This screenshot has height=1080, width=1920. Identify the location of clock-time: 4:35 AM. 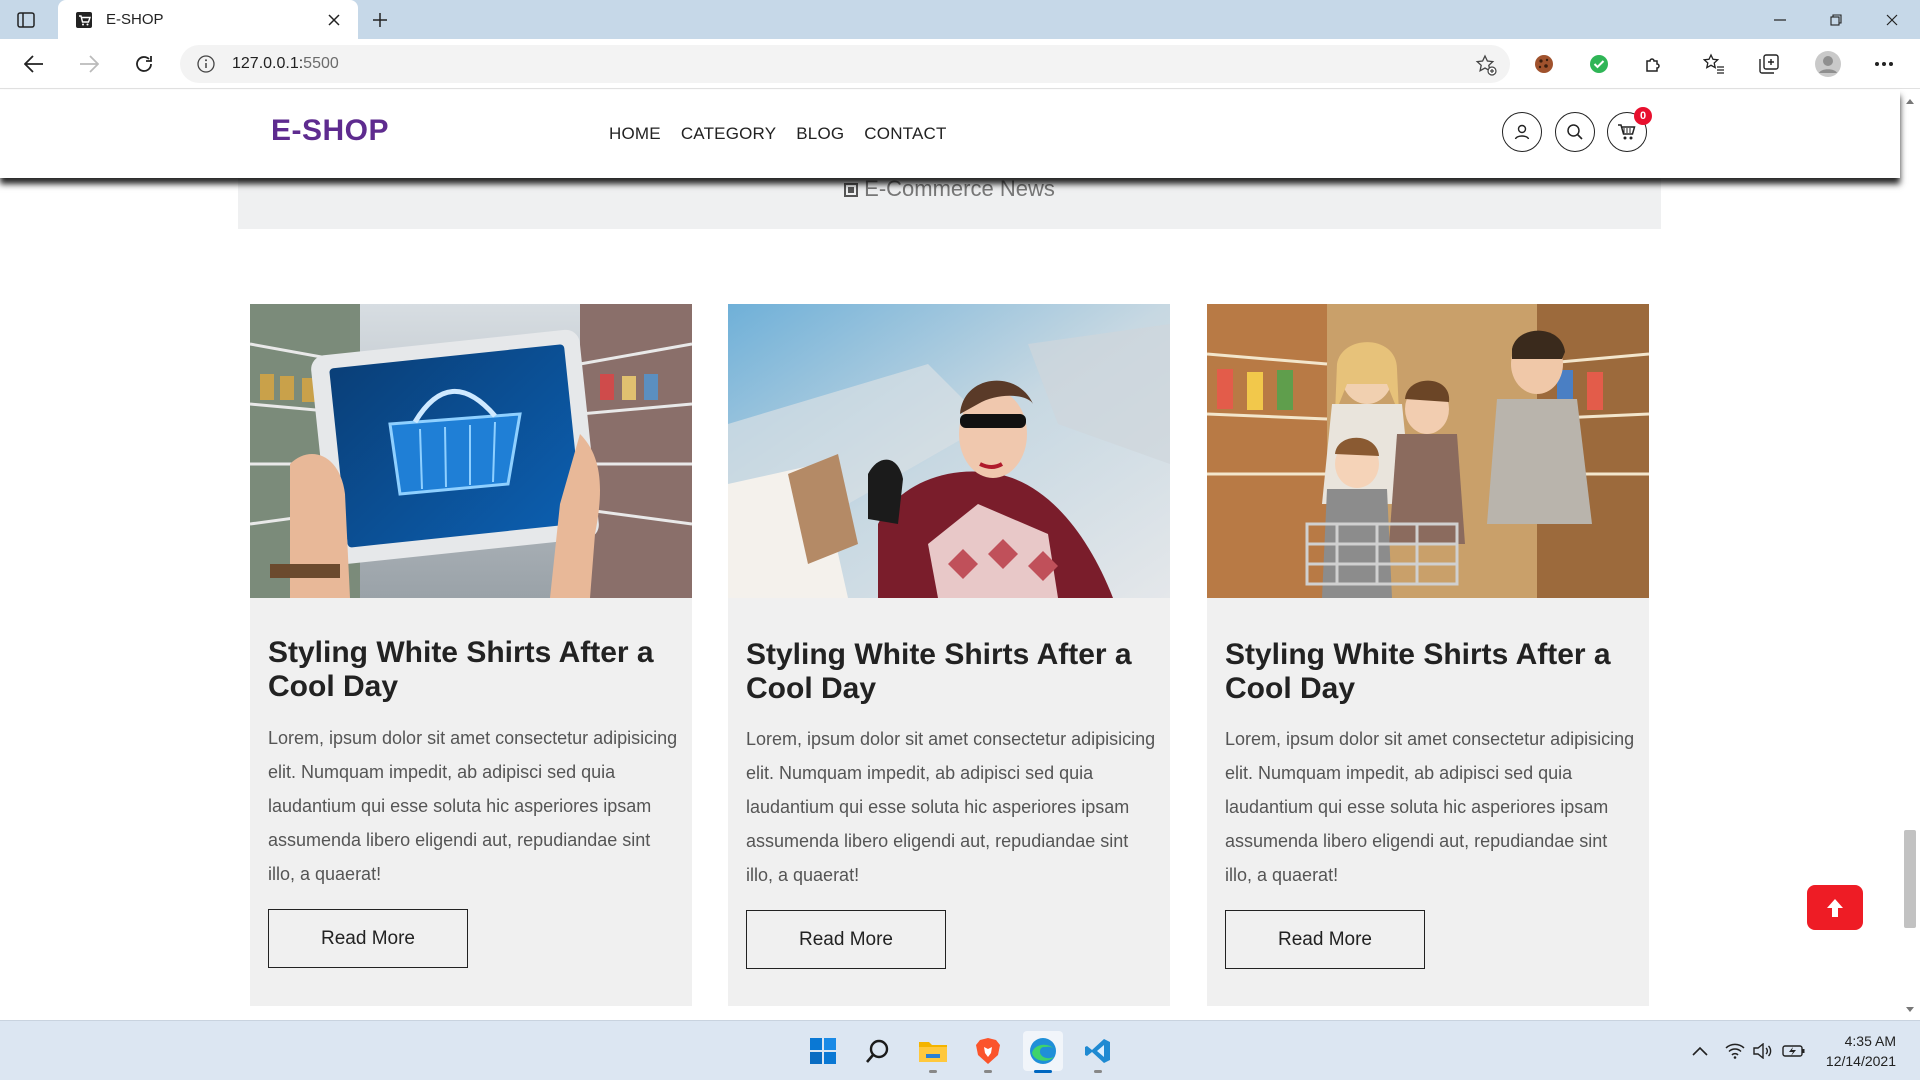
(1870, 1041).